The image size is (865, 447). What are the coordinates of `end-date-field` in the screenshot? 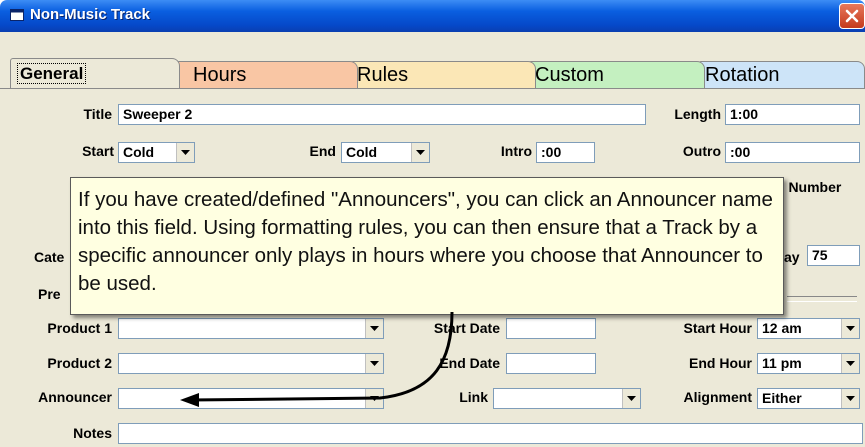 It's located at (551, 363).